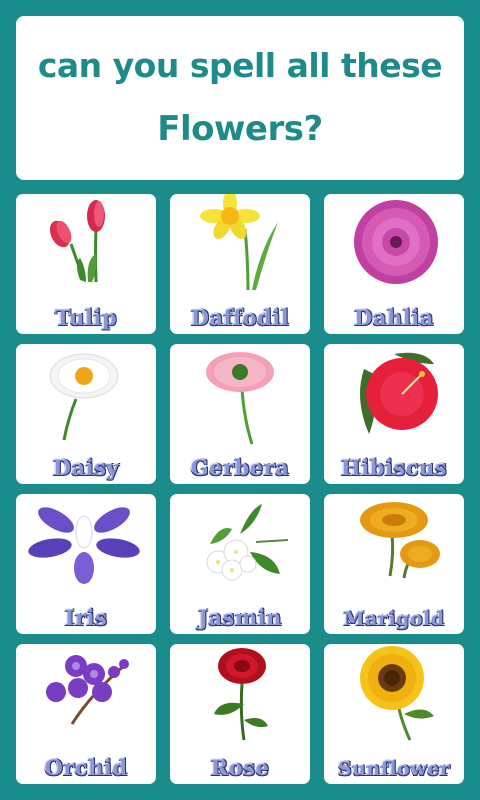  What do you see at coordinates (86, 317) in the screenshot?
I see `flower-label: Tulip` at bounding box center [86, 317].